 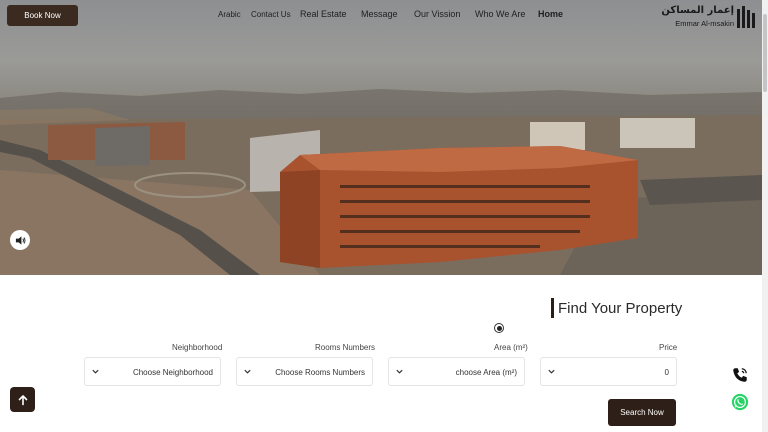 What do you see at coordinates (437, 14) in the screenshot?
I see `nav-our-vision: Our Vission` at bounding box center [437, 14].